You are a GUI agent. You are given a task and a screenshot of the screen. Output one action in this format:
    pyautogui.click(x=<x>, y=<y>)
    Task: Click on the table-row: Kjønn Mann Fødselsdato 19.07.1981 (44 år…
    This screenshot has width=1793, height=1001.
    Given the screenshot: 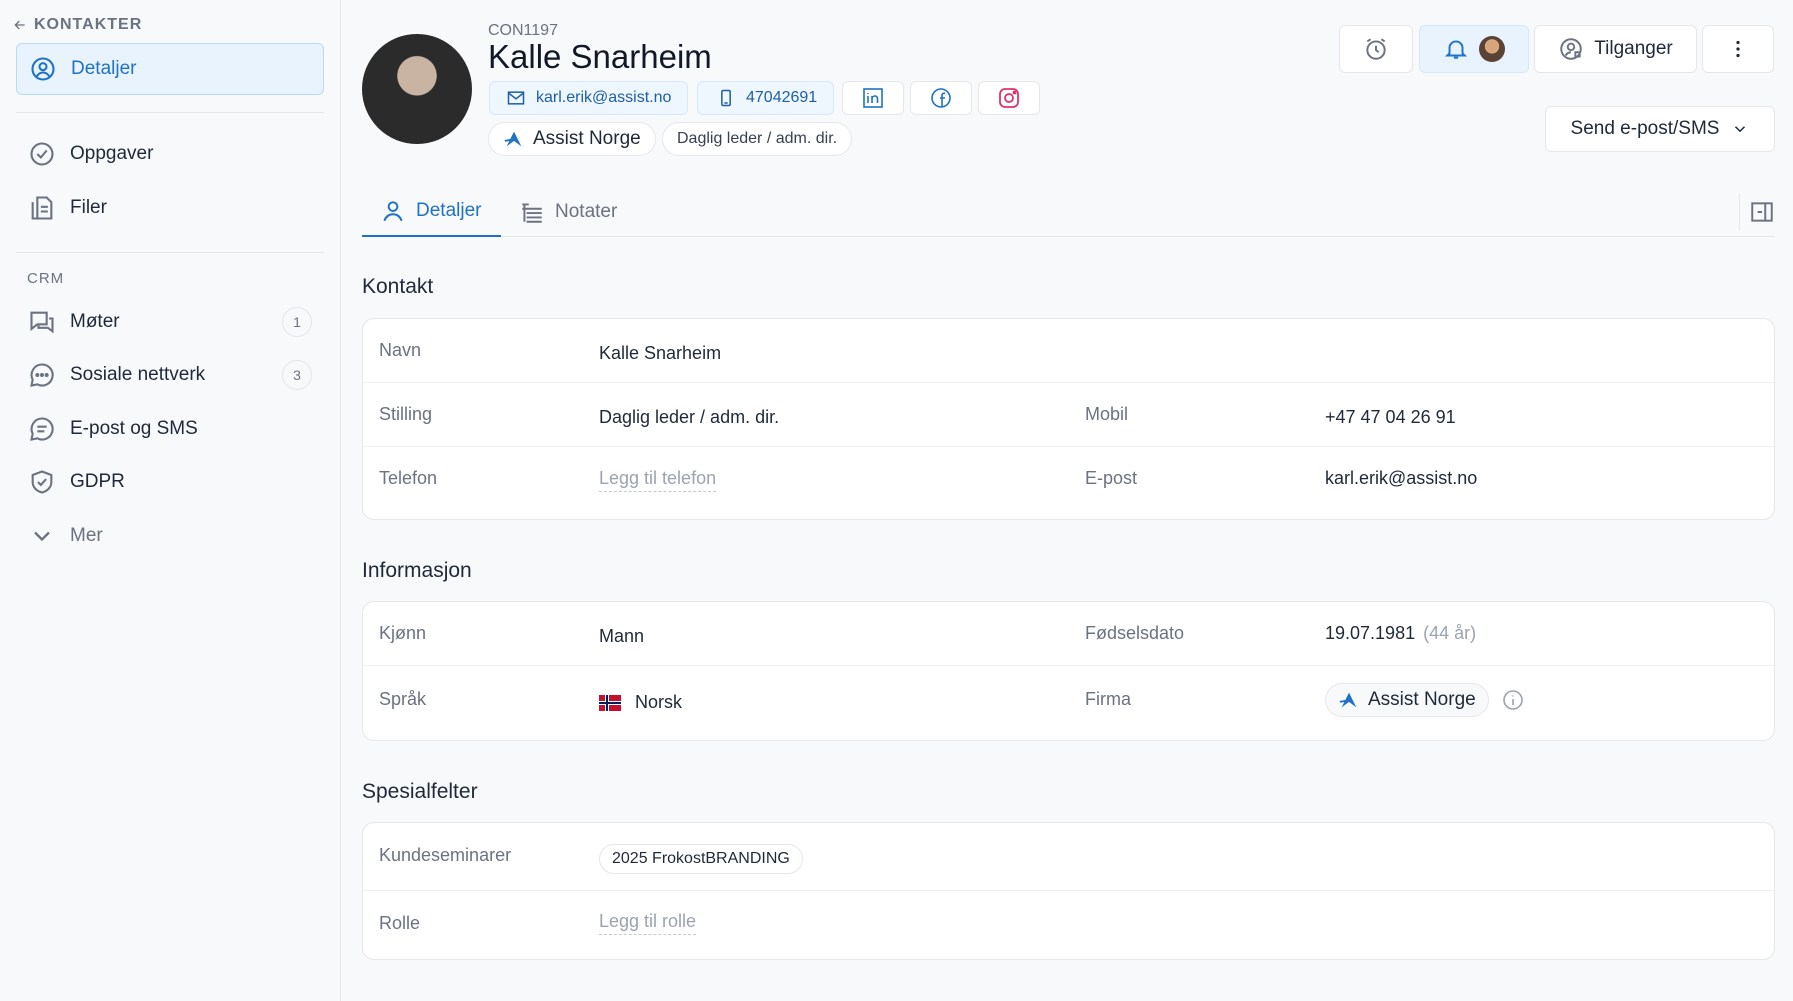 What is the action you would take?
    pyautogui.click(x=1068, y=634)
    